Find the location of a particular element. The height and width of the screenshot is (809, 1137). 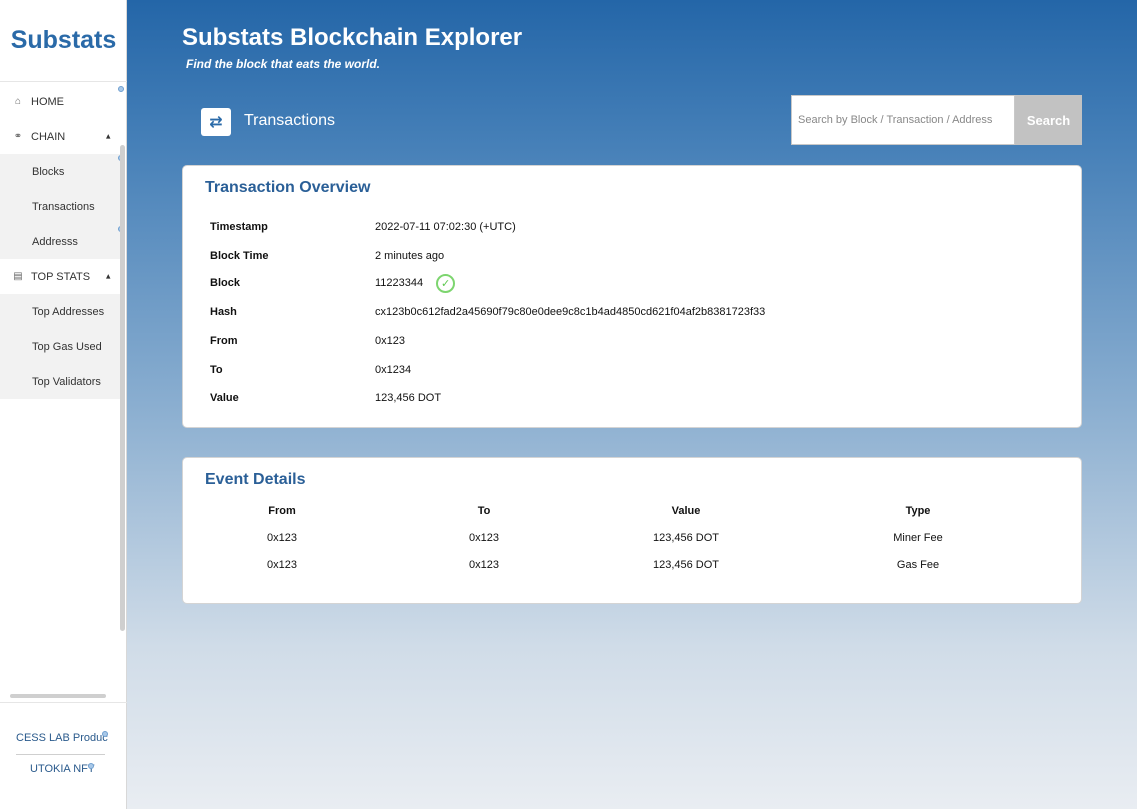

sidebar-item-label: TOP STATS is located at coordinates (61, 276).